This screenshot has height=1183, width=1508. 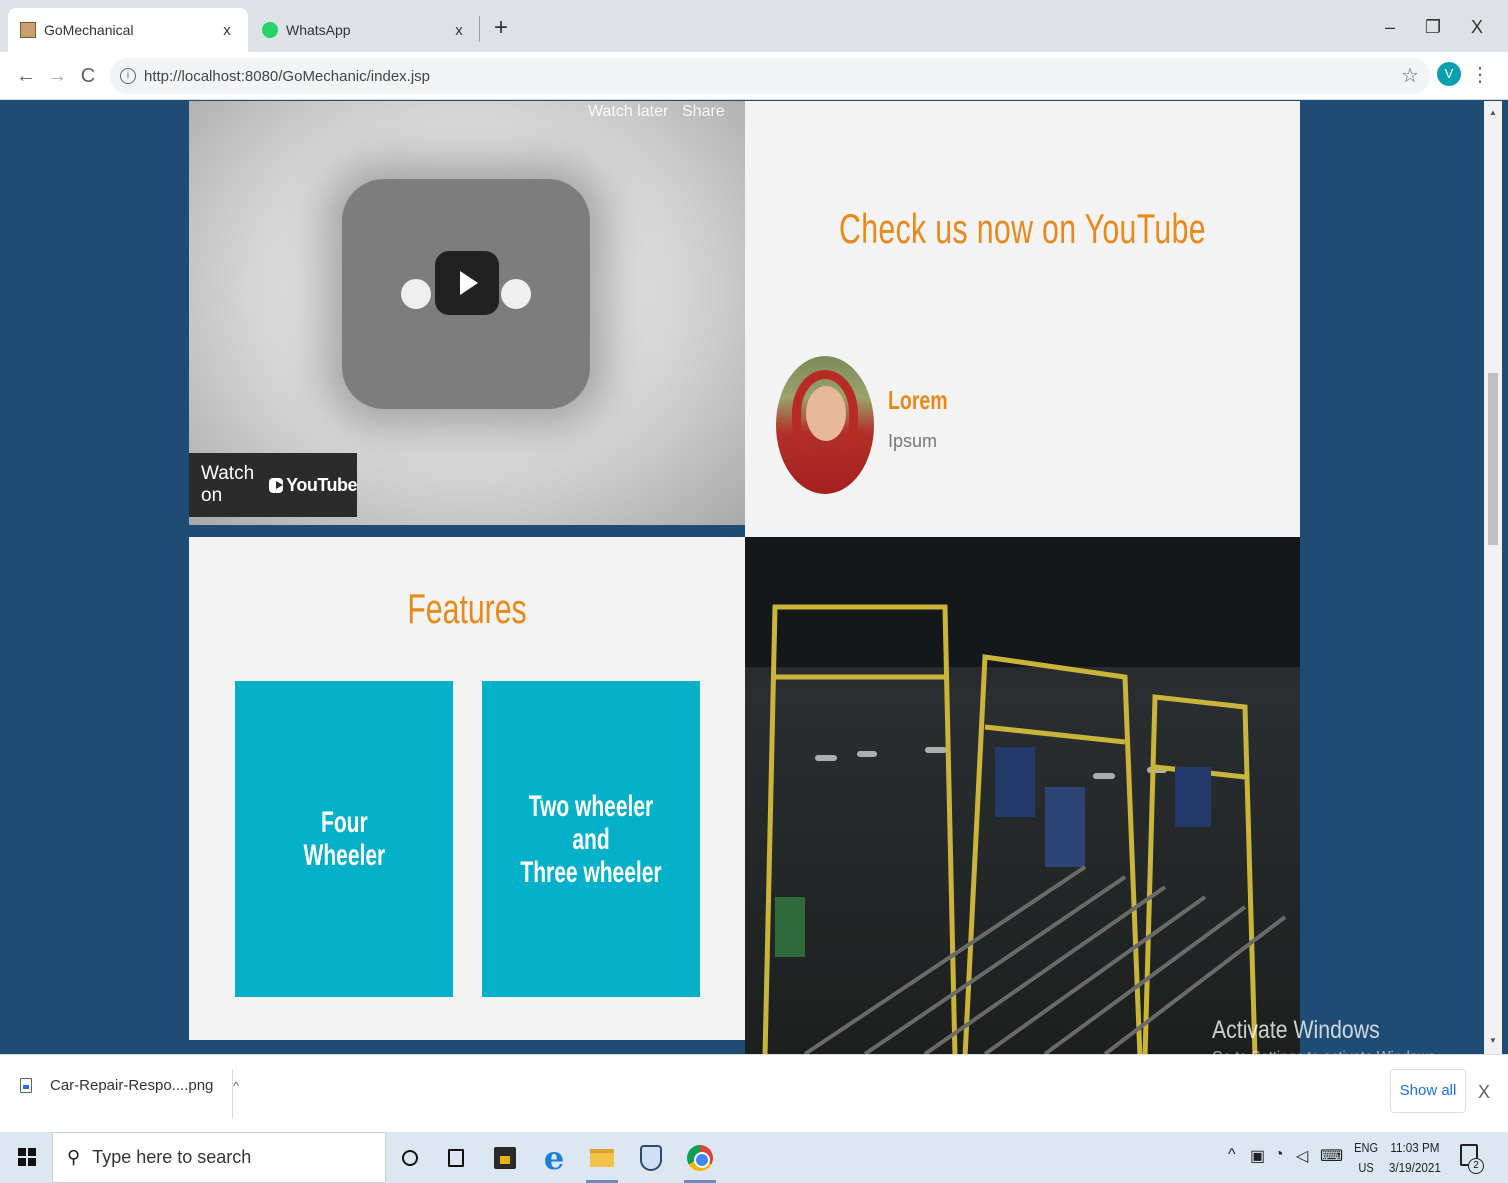 What do you see at coordinates (26, 76) in the screenshot?
I see `back-button: ←` at bounding box center [26, 76].